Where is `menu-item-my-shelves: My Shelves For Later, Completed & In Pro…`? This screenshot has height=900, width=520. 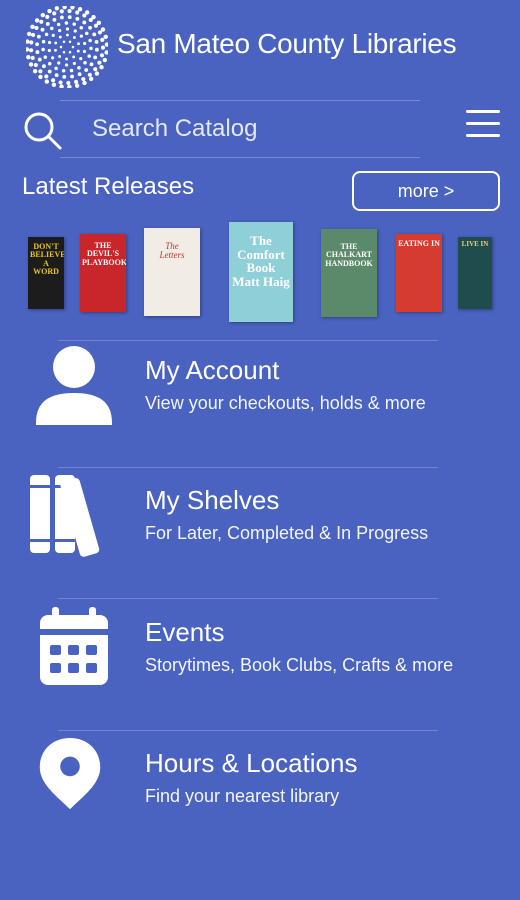
menu-item-my-shelves: My Shelves For Later, Completed & In Pro… is located at coordinates (260, 535).